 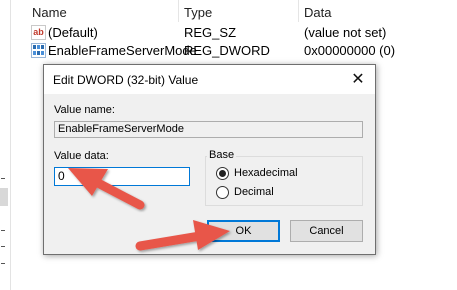 What do you see at coordinates (222, 173) in the screenshot?
I see `hexadecimal-radio` at bounding box center [222, 173].